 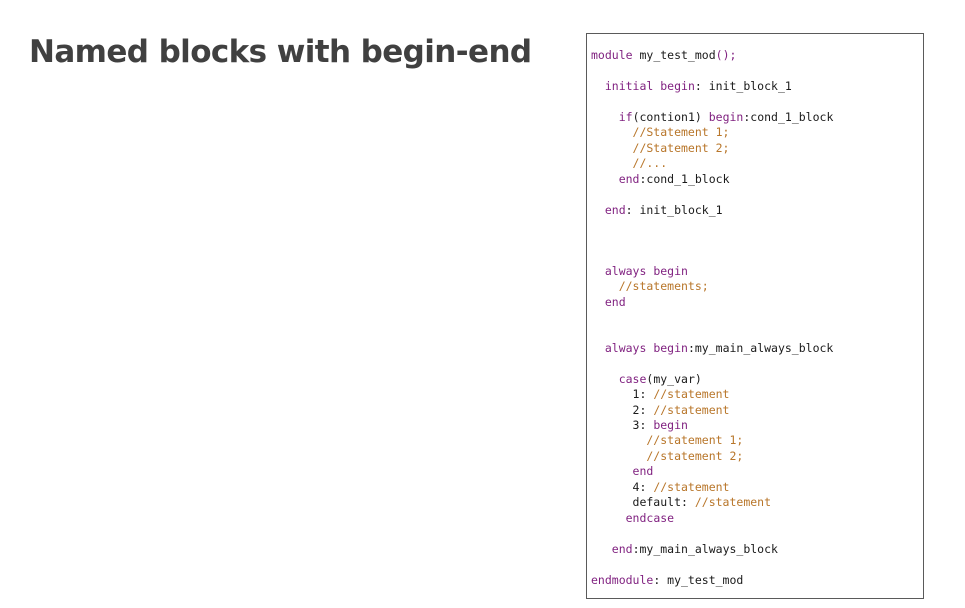 I want to click on code-comment: //Statement 2;, so click(x=660, y=148).